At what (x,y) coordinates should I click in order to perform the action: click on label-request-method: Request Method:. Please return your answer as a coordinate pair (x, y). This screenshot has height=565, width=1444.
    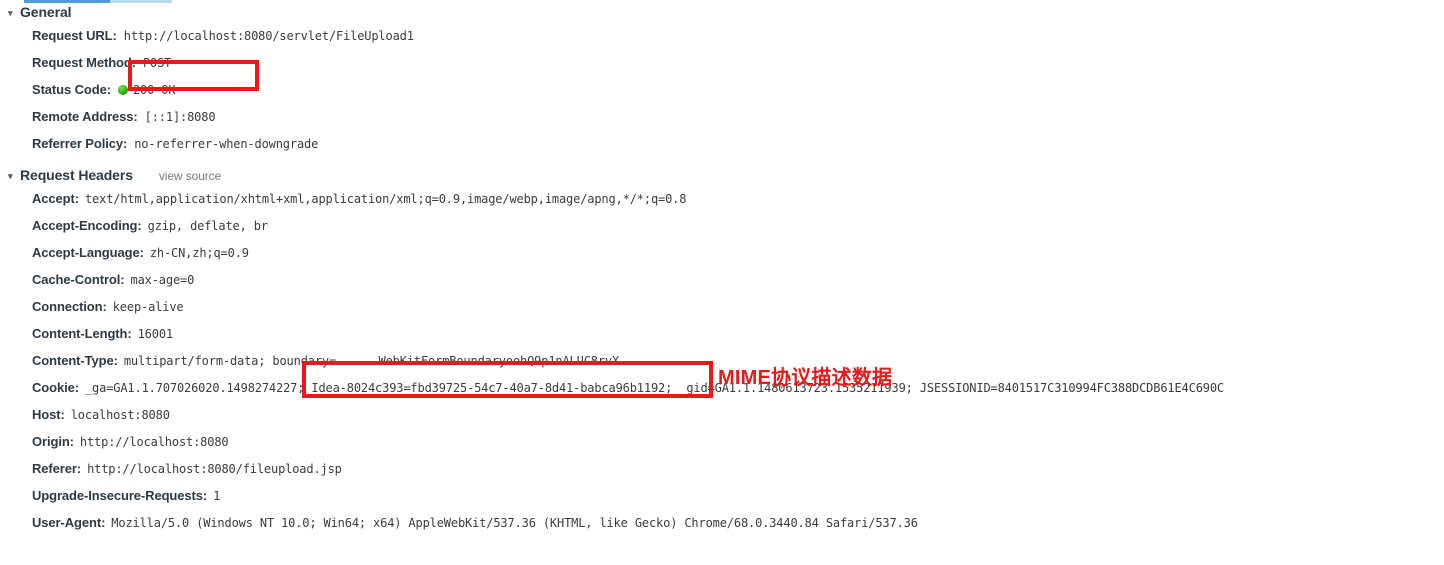
    Looking at the image, I should click on (84, 62).